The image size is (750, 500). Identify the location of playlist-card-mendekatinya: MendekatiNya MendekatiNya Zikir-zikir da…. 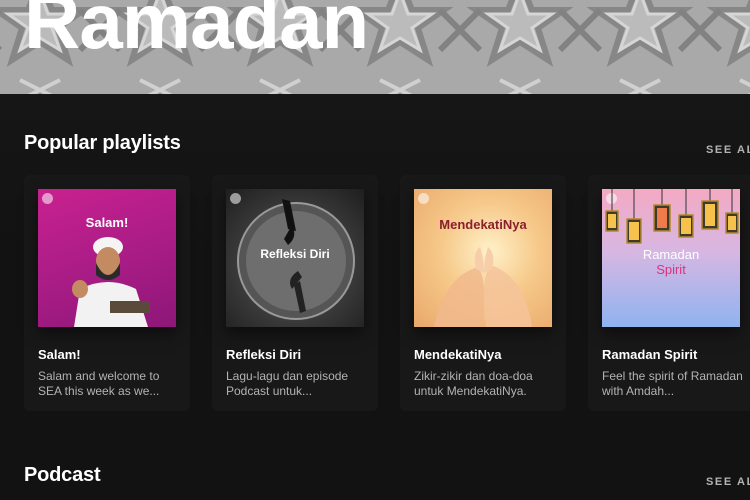
(483, 293).